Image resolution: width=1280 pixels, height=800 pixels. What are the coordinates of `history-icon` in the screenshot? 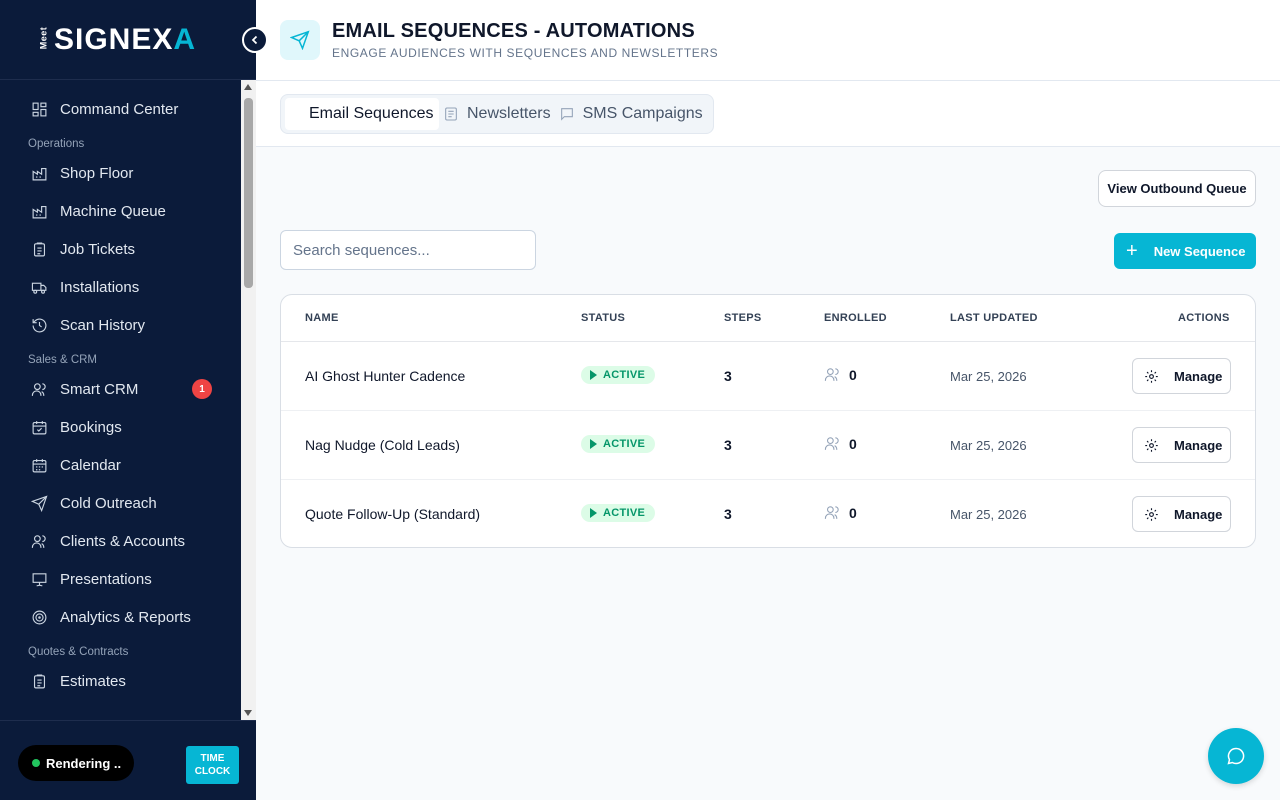 It's located at (39, 325).